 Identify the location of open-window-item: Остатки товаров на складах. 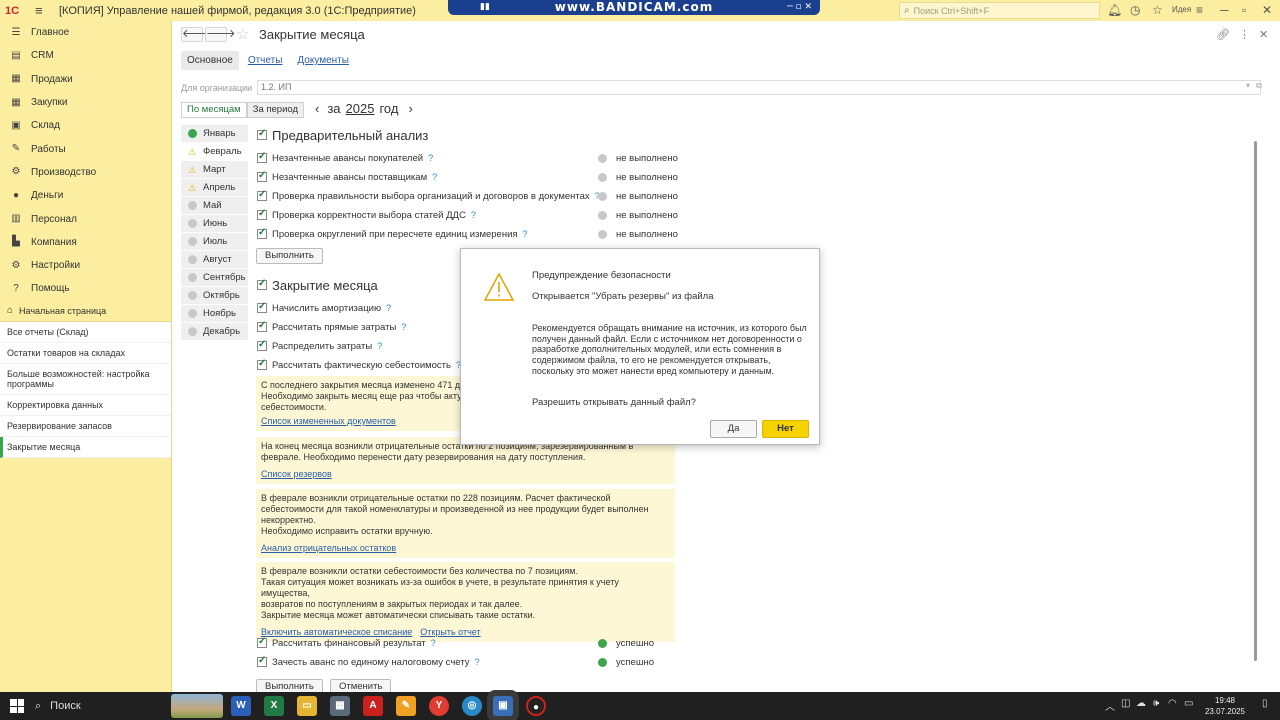
(85, 353).